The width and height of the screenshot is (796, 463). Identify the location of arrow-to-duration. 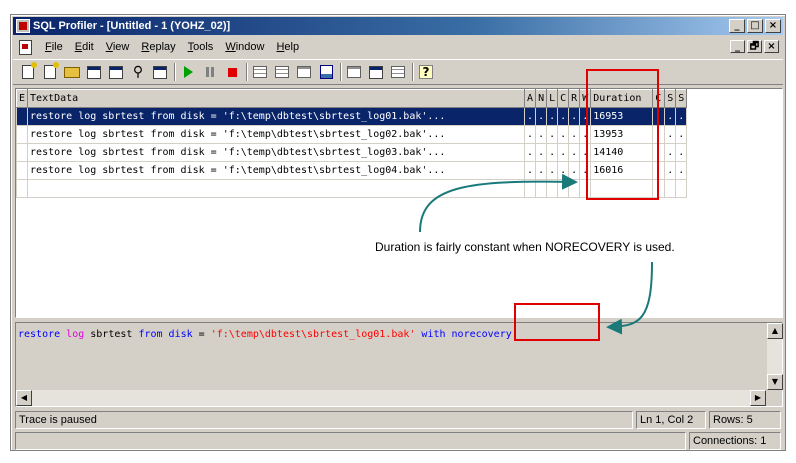
(498, 203).